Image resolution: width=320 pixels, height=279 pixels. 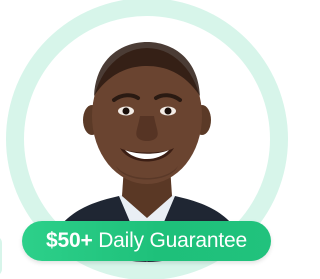 What do you see at coordinates (1, 256) in the screenshot?
I see `ring-edge-decoration` at bounding box center [1, 256].